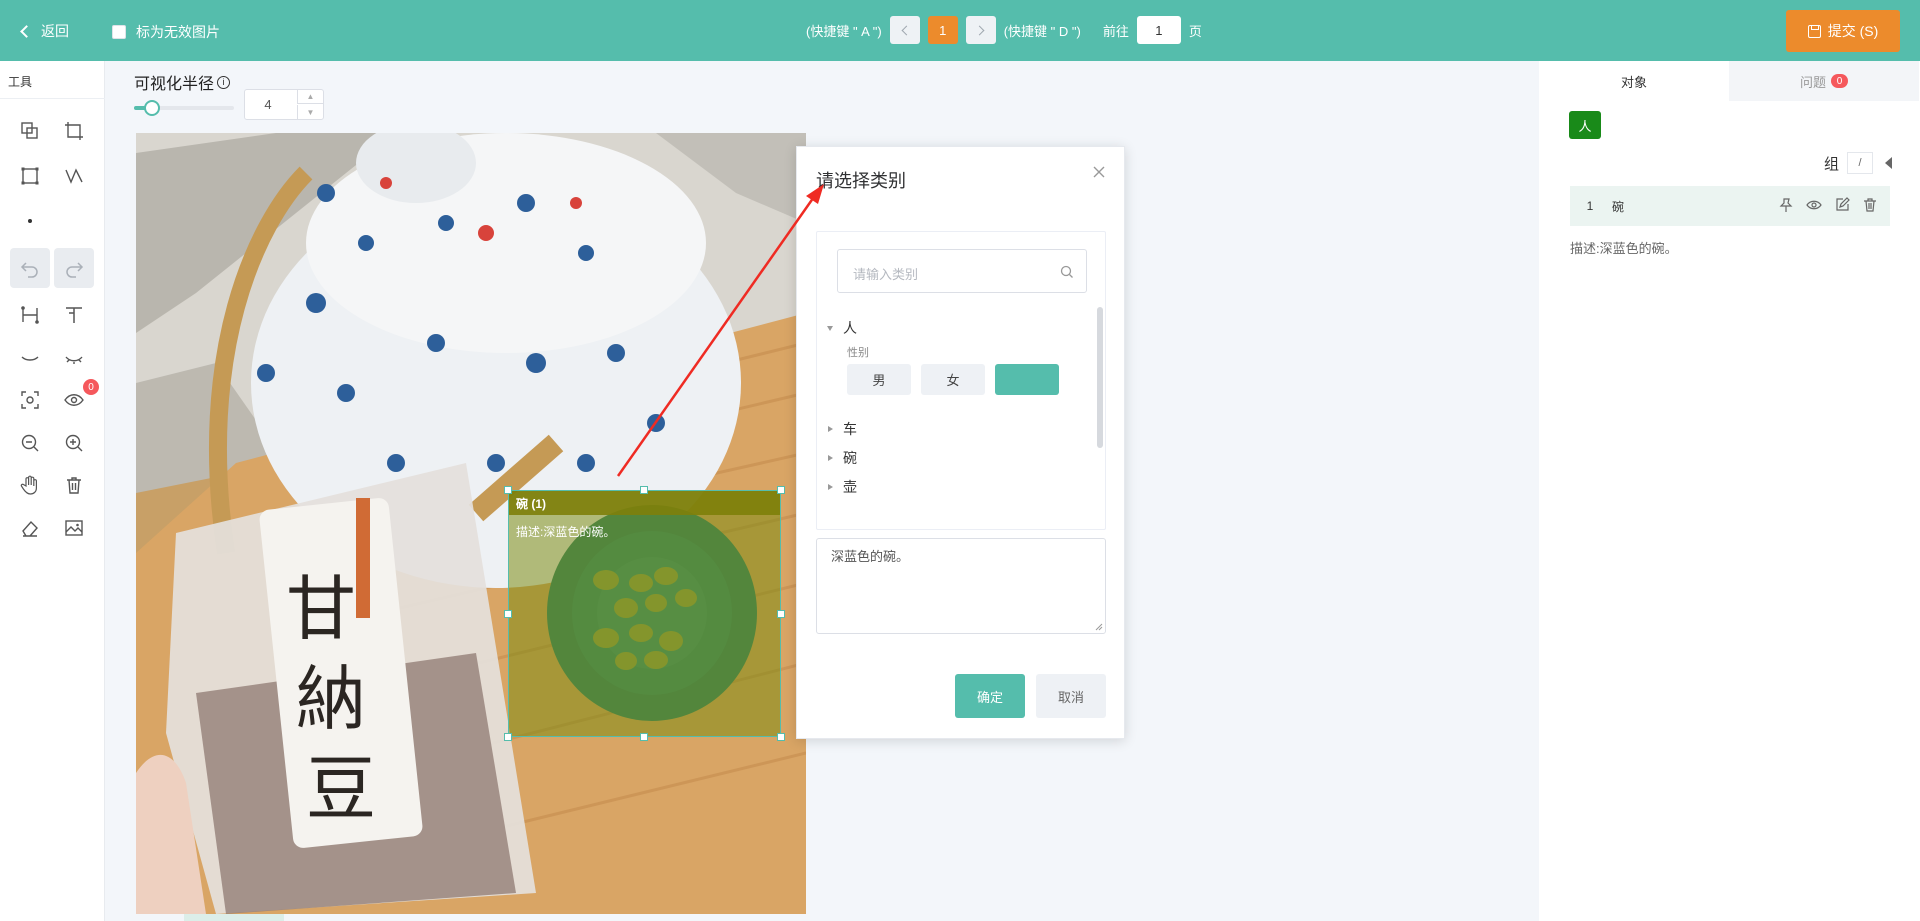 This screenshot has height=921, width=1920. I want to click on resize-handle-ml, so click(508, 614).